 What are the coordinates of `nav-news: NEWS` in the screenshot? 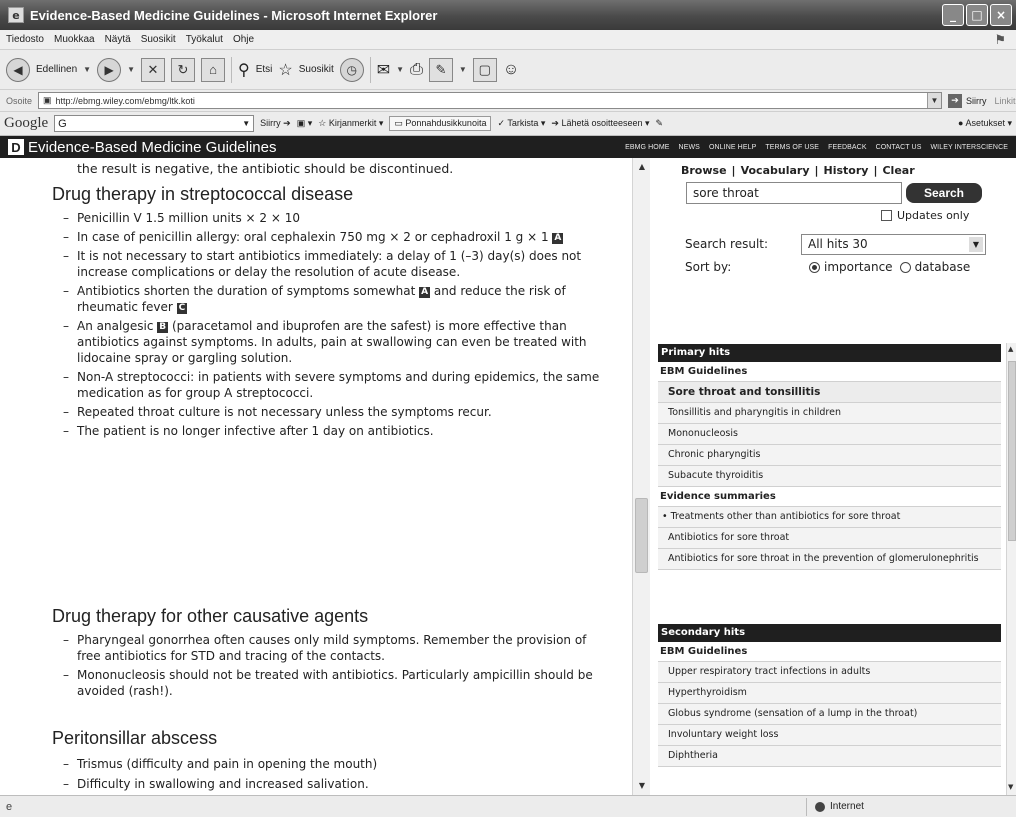 It's located at (689, 147).